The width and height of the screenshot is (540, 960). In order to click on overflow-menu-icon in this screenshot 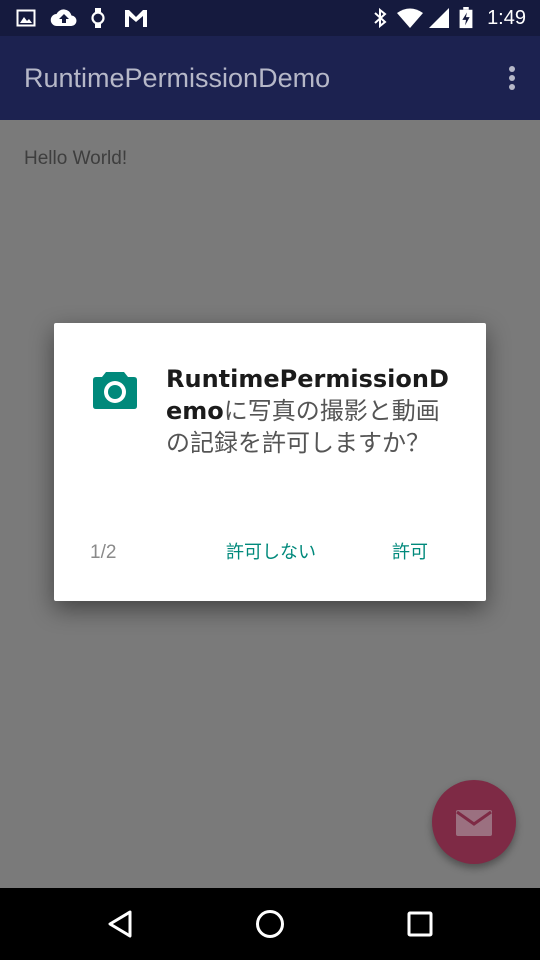, I will do `click(512, 78)`.